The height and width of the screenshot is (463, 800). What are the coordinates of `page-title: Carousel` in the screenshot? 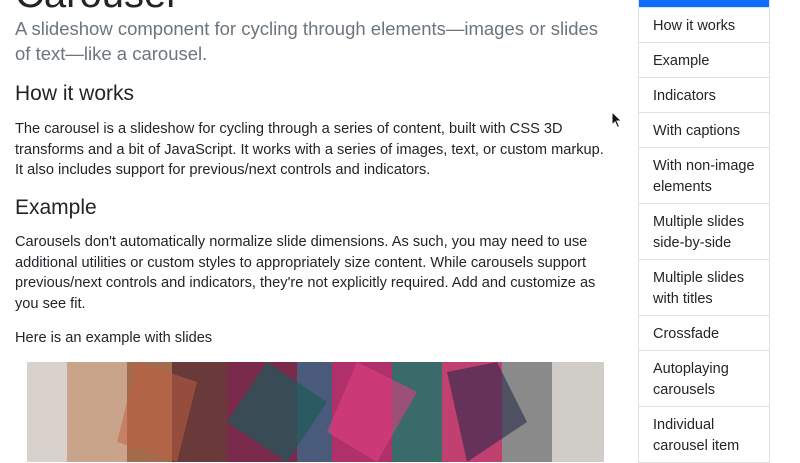 It's located at (95, 7).